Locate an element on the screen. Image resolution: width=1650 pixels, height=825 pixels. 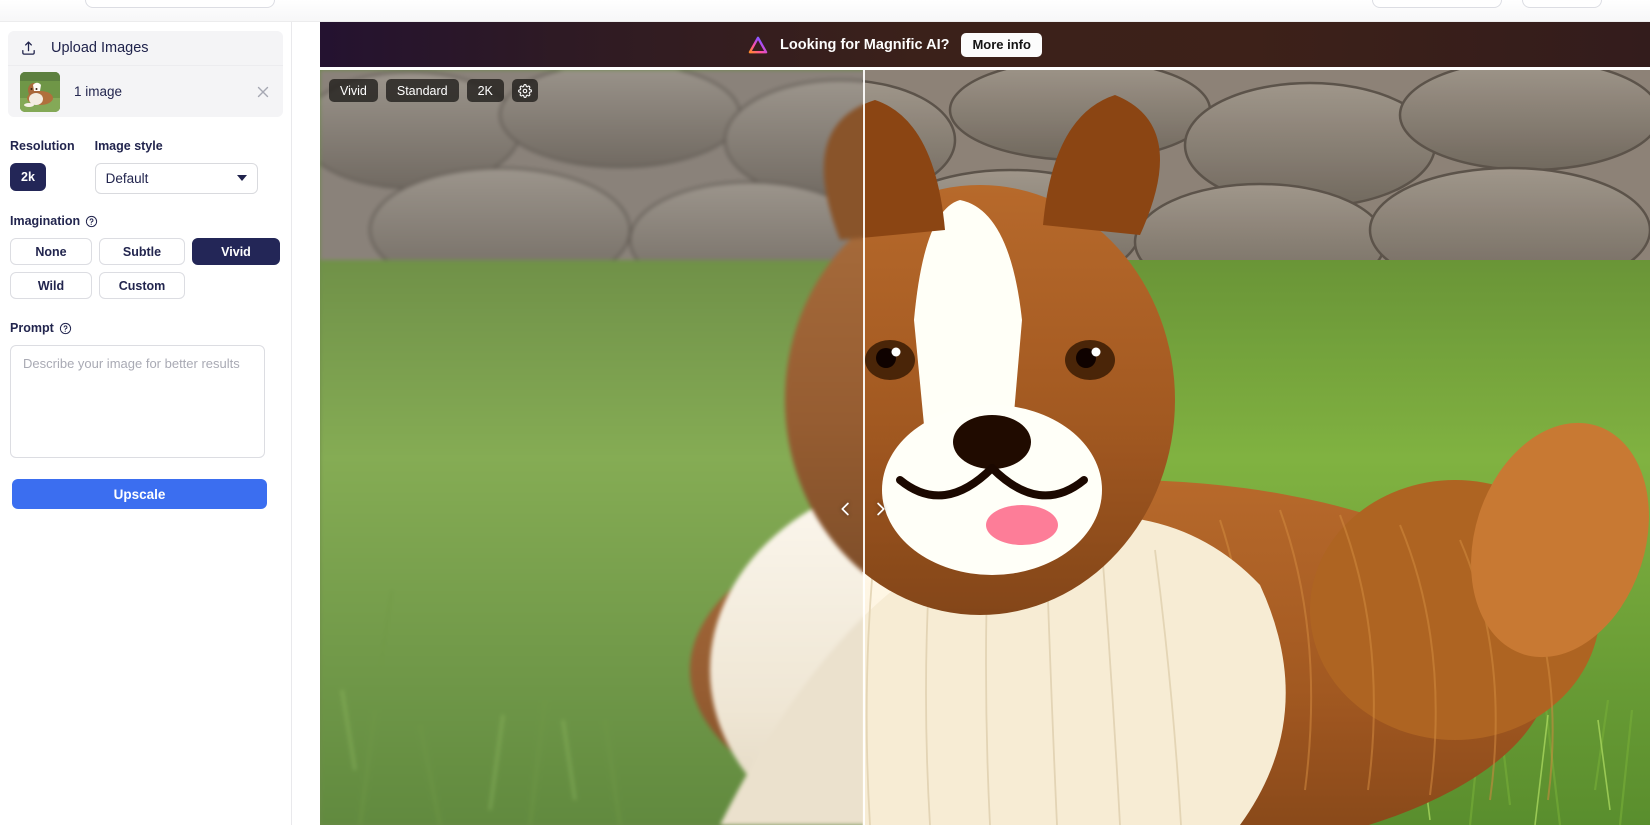
imagination-options: None Subtle Vivid Wild Custom is located at coordinates (145, 268).